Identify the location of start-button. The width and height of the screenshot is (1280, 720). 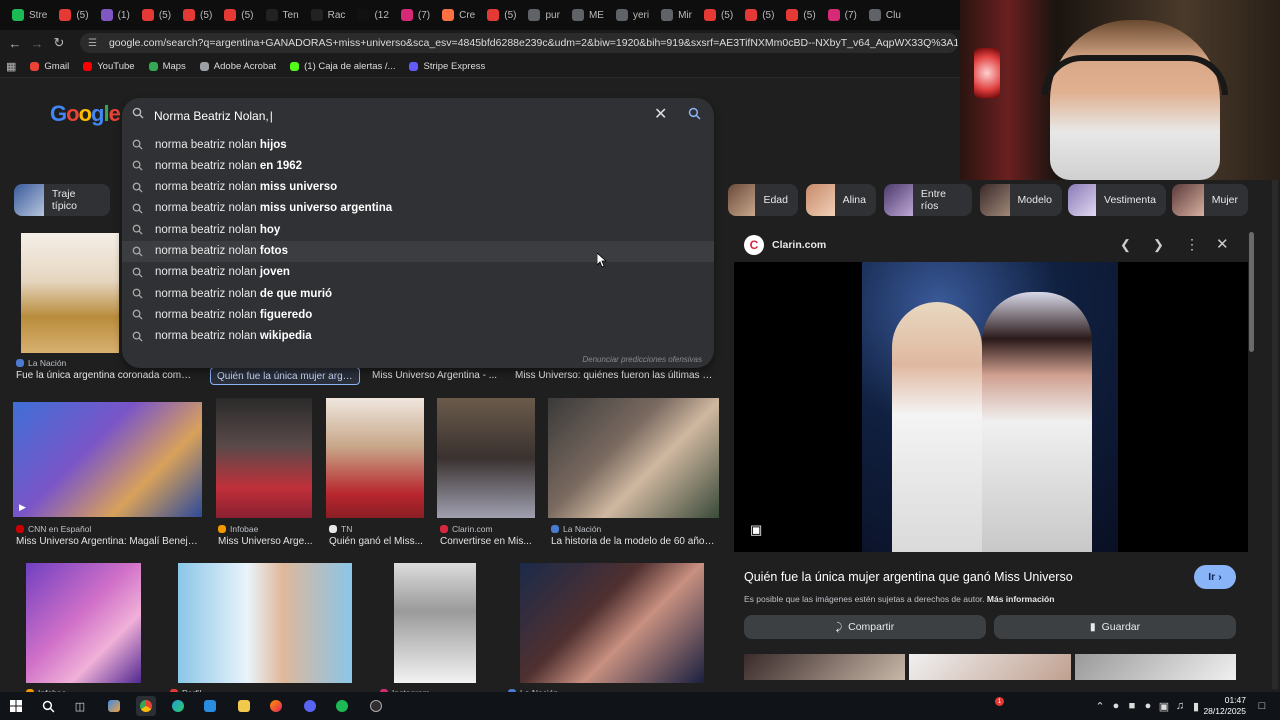
(16, 706).